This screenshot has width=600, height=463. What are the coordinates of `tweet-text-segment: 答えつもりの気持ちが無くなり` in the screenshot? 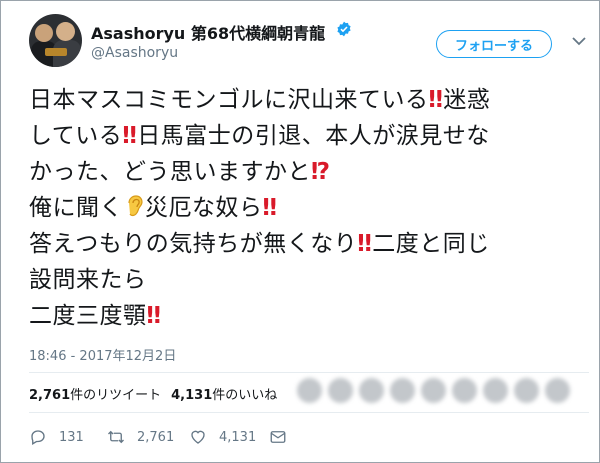 It's located at (193, 244).